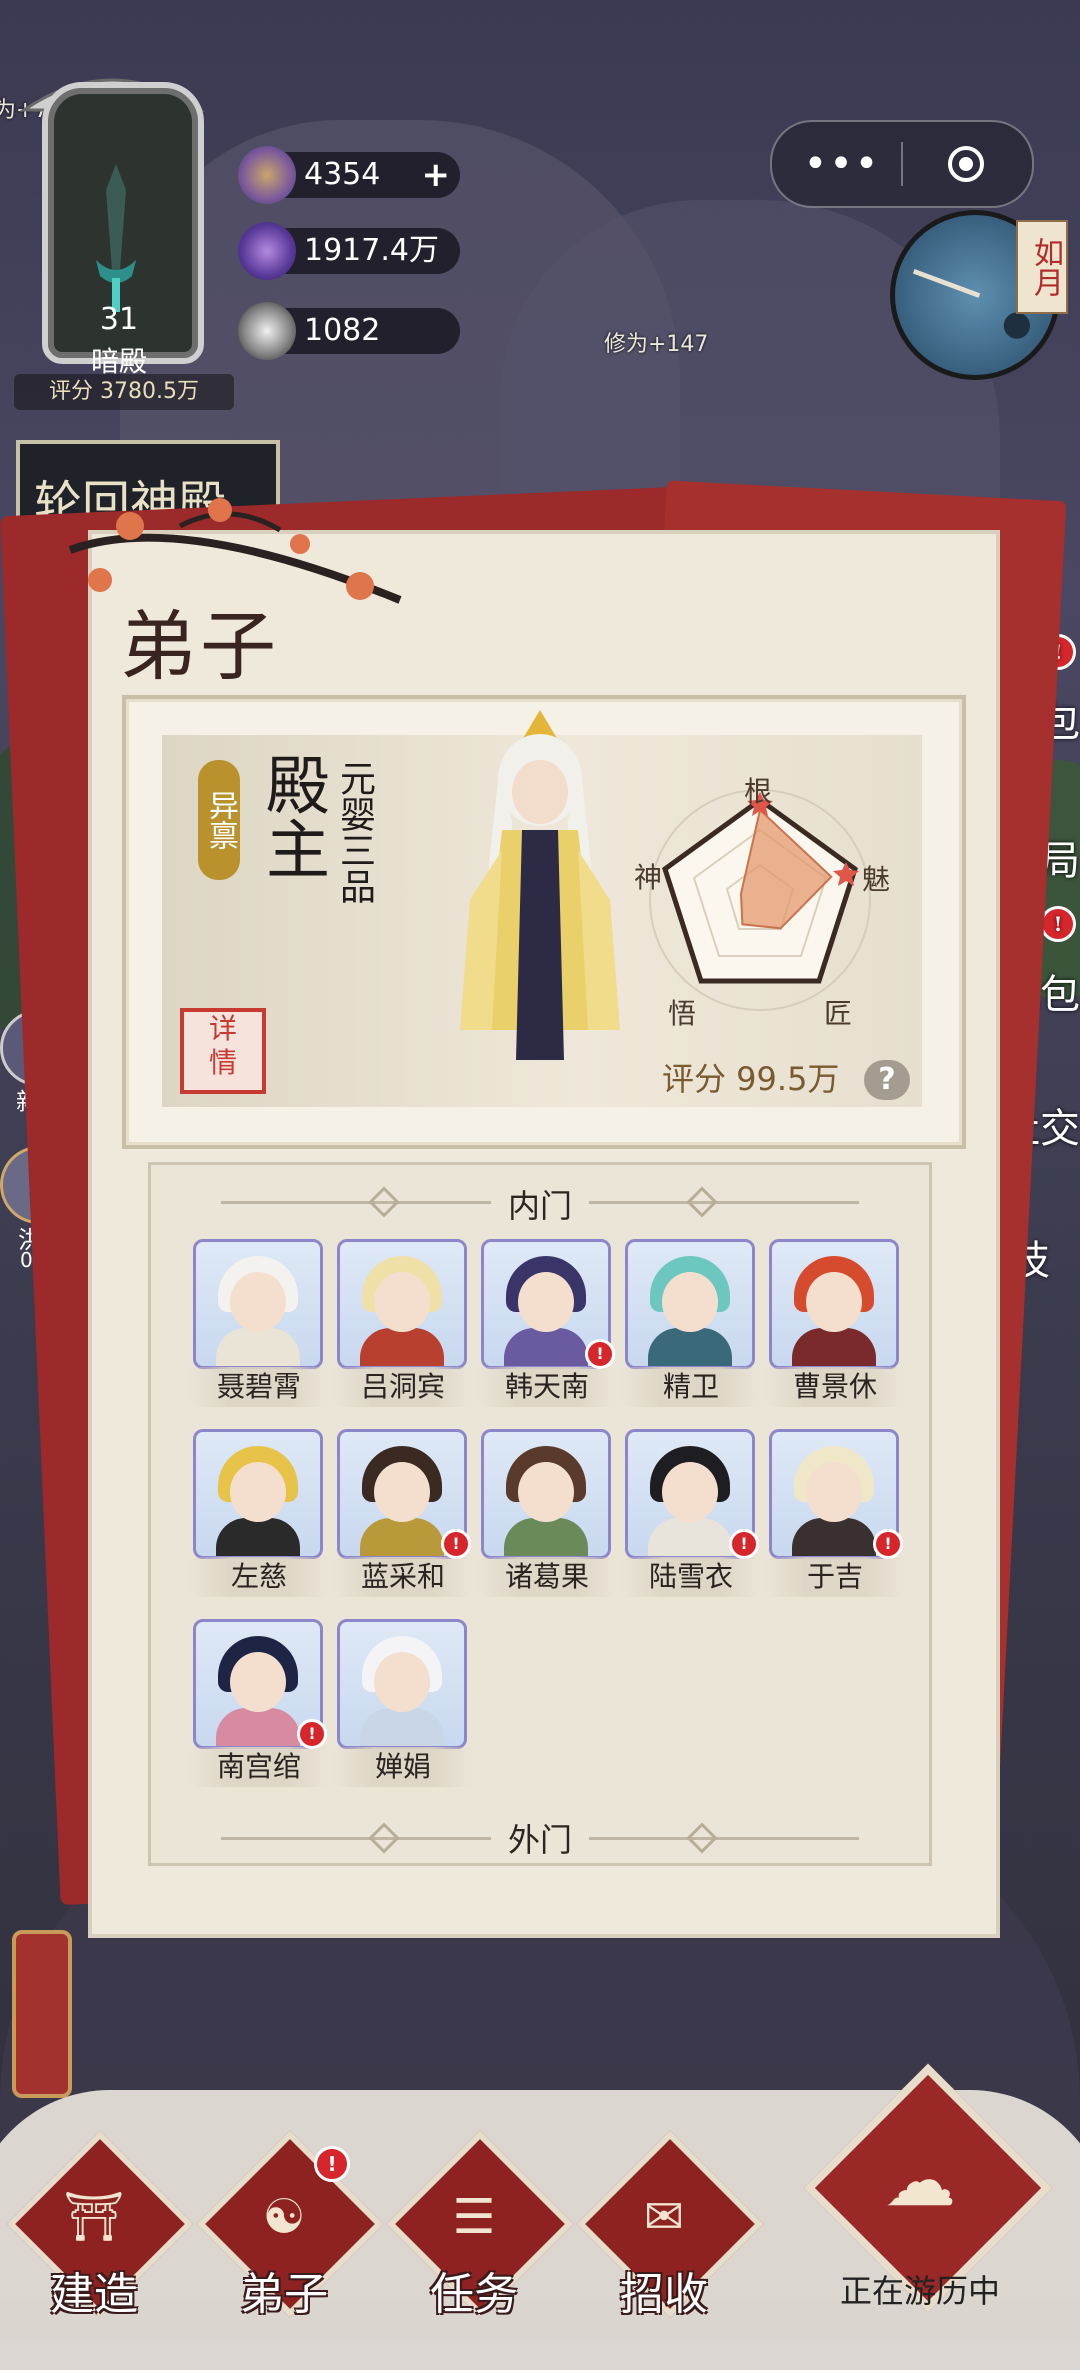 This screenshot has height=2370, width=1080. Describe the element at coordinates (371, 250) in the screenshot. I see `resource-value: 1917.4万` at that location.